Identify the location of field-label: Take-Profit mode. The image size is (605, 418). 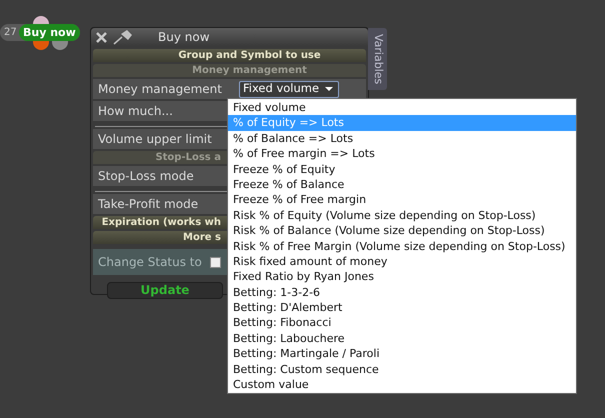
(148, 204).